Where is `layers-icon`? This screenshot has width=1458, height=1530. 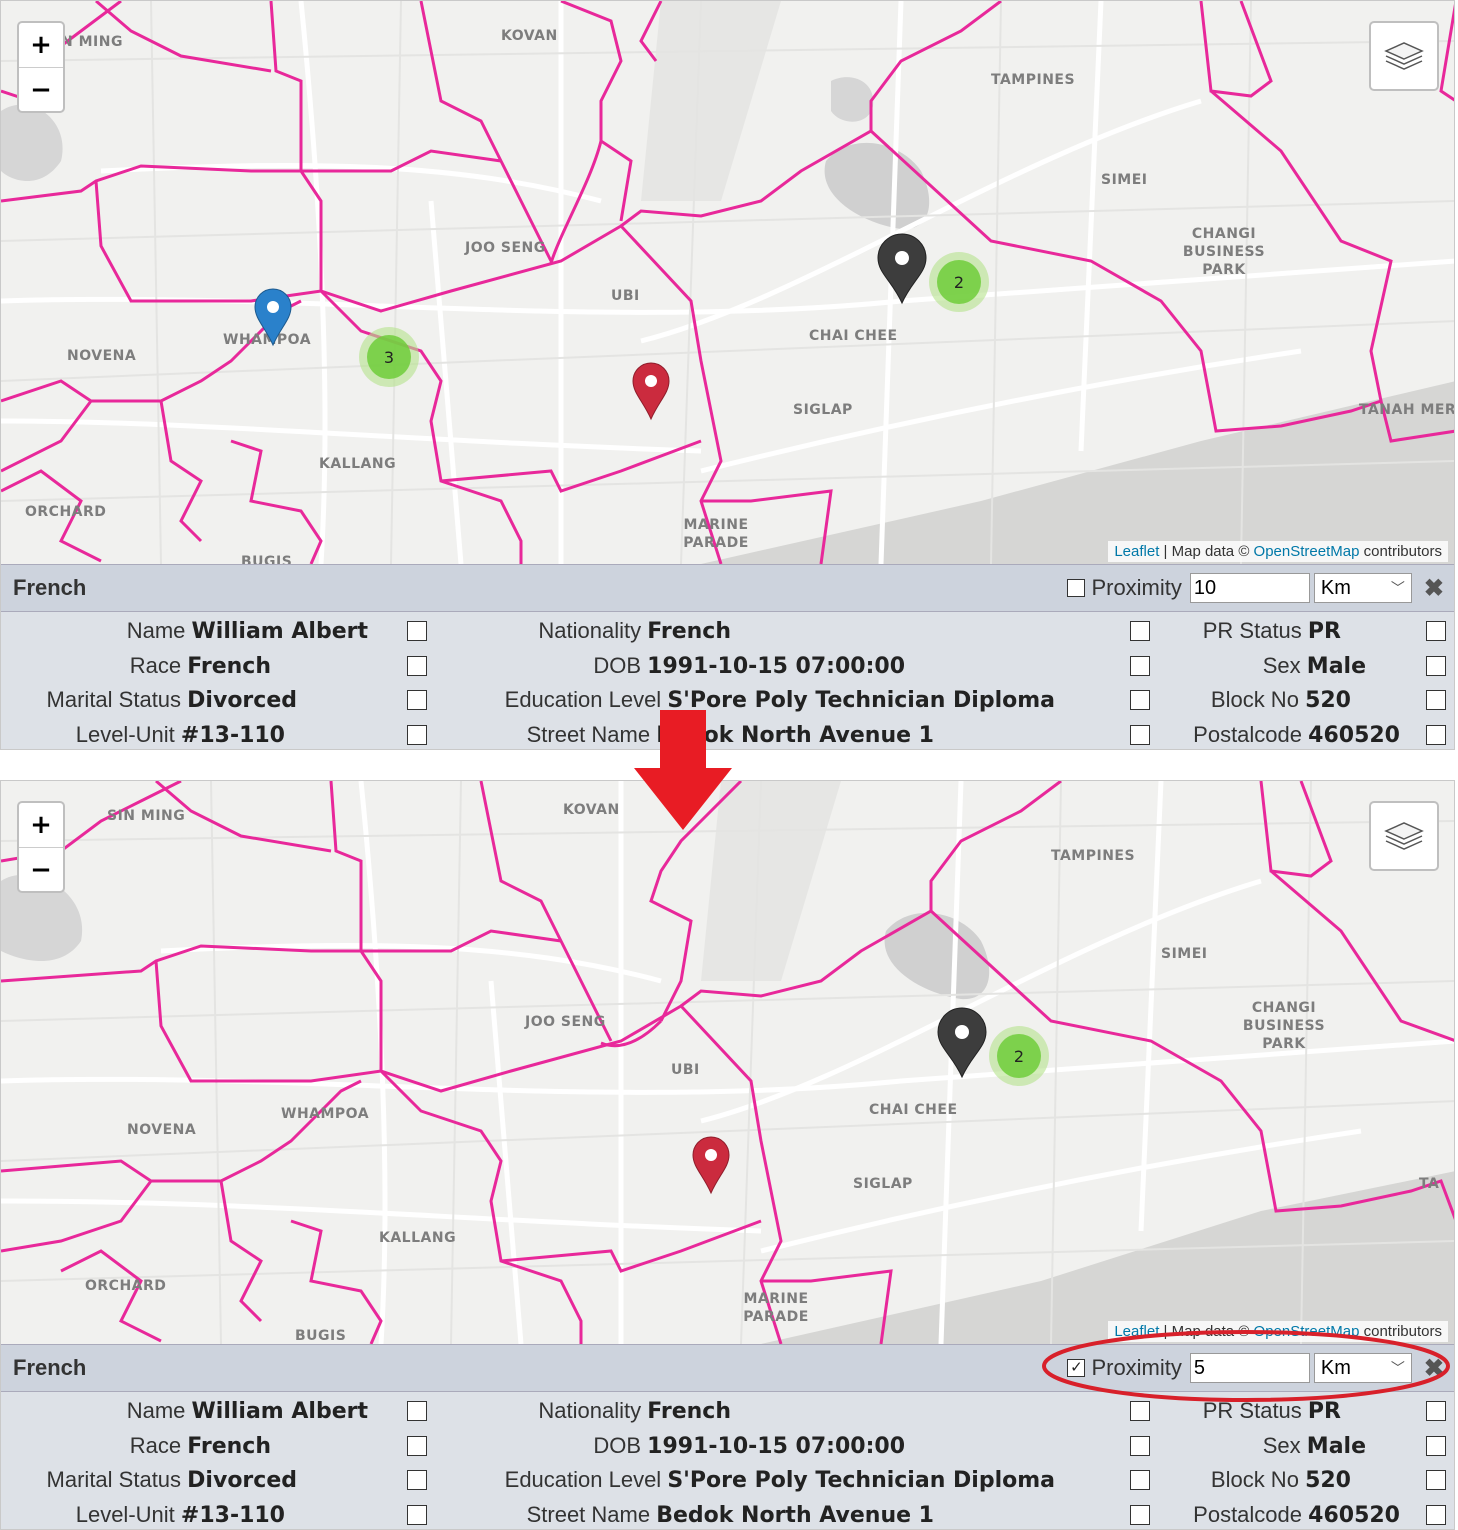 layers-icon is located at coordinates (1404, 836).